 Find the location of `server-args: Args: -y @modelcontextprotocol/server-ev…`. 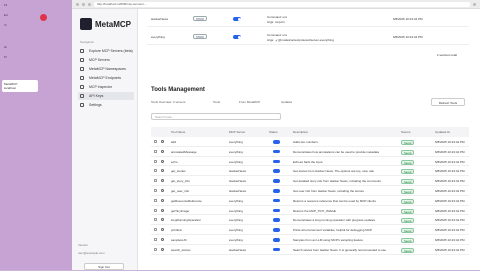

server-args: Args: -y @modelcontextprotocol/server-ev… is located at coordinates (300, 40).